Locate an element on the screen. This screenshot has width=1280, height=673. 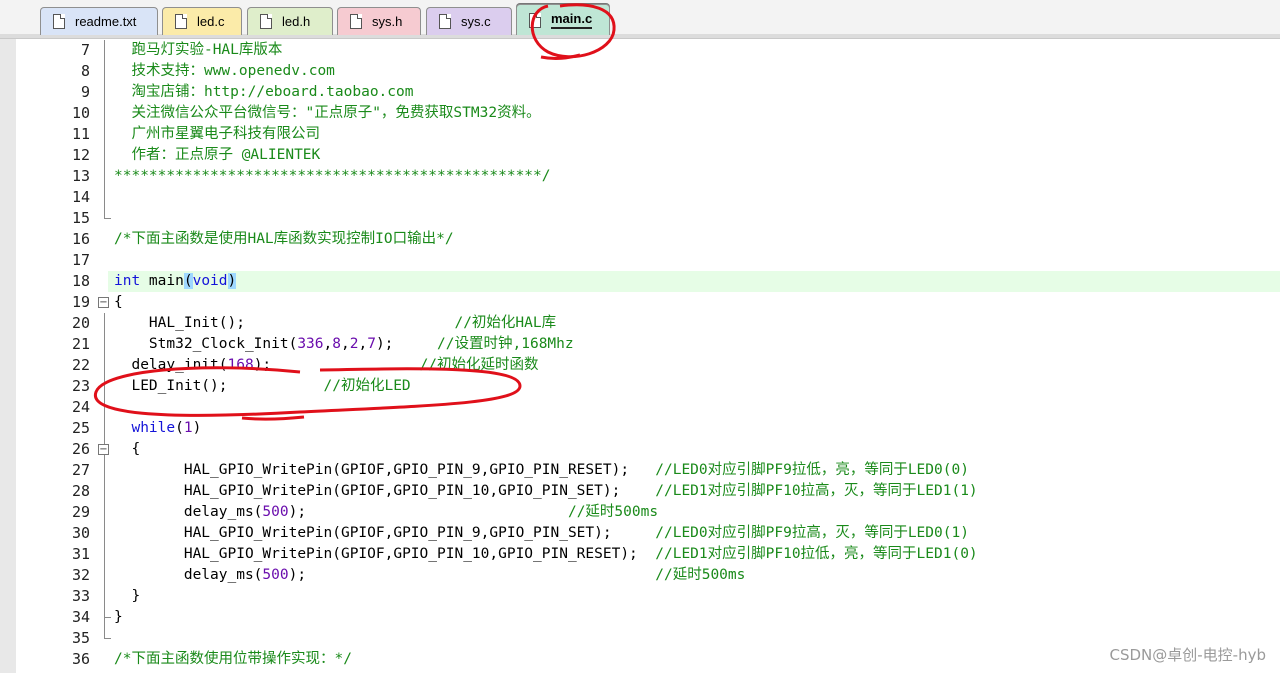
line-number: 29 is located at coordinates (80, 512).